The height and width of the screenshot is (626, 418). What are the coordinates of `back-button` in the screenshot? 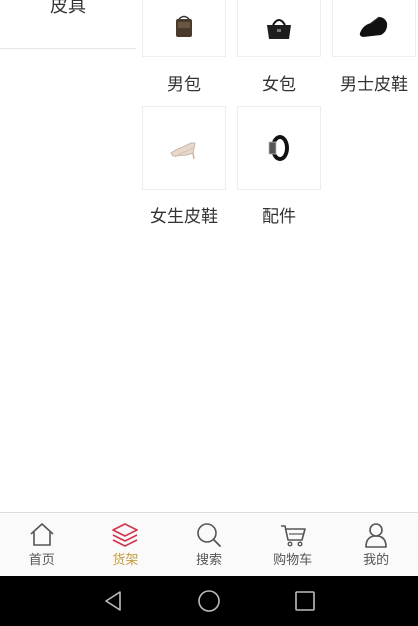 It's located at (113, 601).